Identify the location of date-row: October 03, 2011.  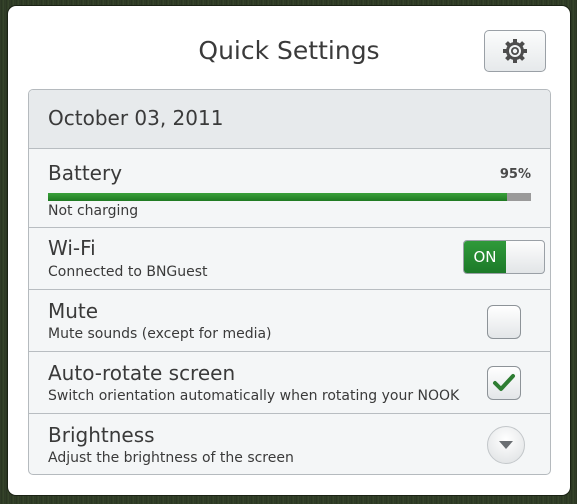
(289, 119).